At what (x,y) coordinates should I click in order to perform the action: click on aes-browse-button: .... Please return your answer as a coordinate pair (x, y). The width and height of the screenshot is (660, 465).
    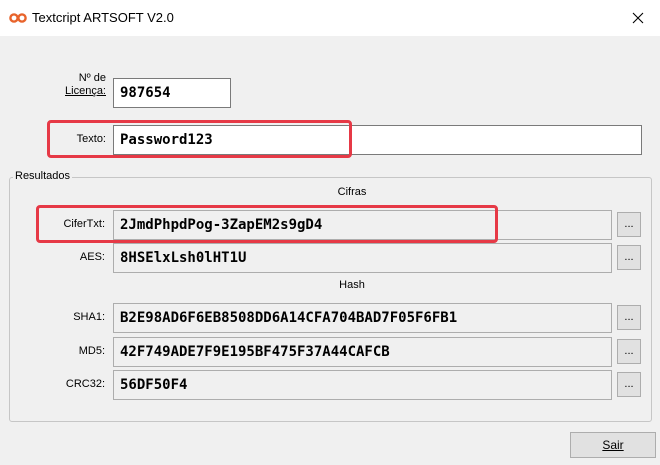
    Looking at the image, I should click on (629, 257).